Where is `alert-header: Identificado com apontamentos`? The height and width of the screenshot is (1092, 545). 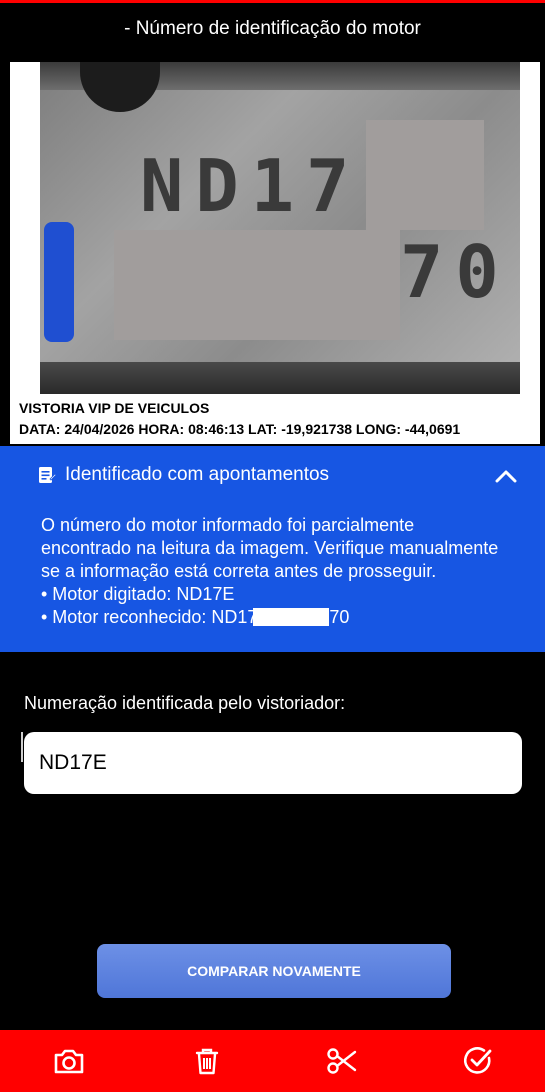
alert-header: Identificado com apontamentos is located at coordinates (272, 477).